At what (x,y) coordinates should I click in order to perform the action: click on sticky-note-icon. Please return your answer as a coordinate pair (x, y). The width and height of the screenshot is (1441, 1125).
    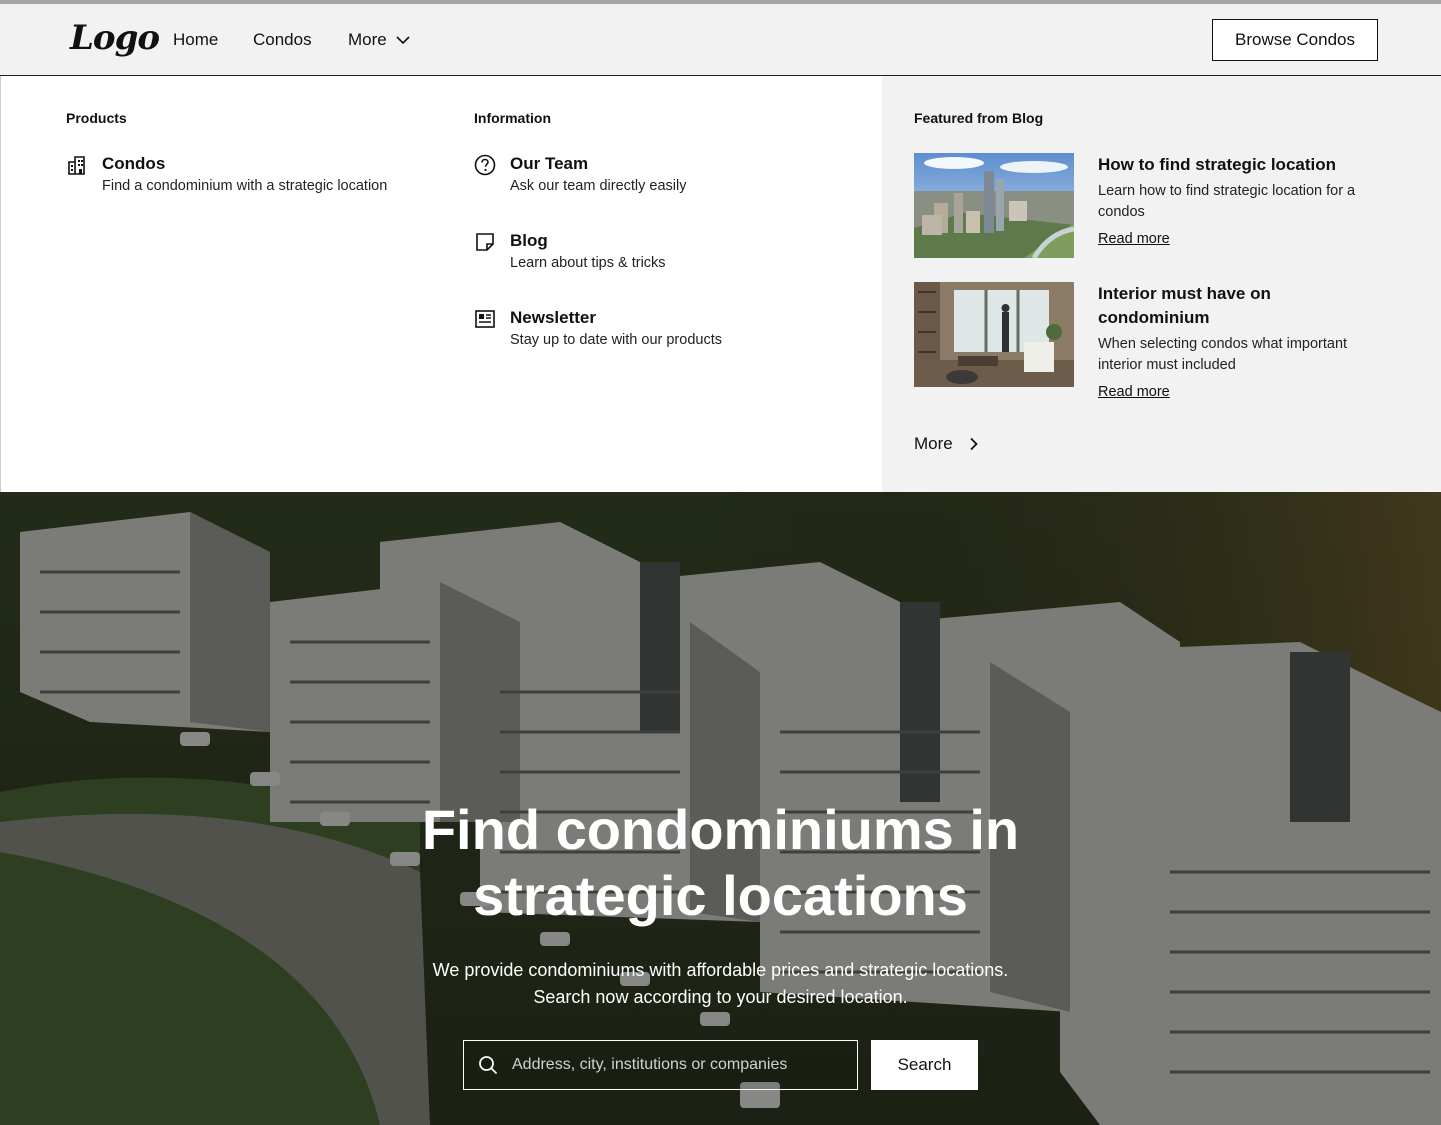
    Looking at the image, I should click on (485, 242).